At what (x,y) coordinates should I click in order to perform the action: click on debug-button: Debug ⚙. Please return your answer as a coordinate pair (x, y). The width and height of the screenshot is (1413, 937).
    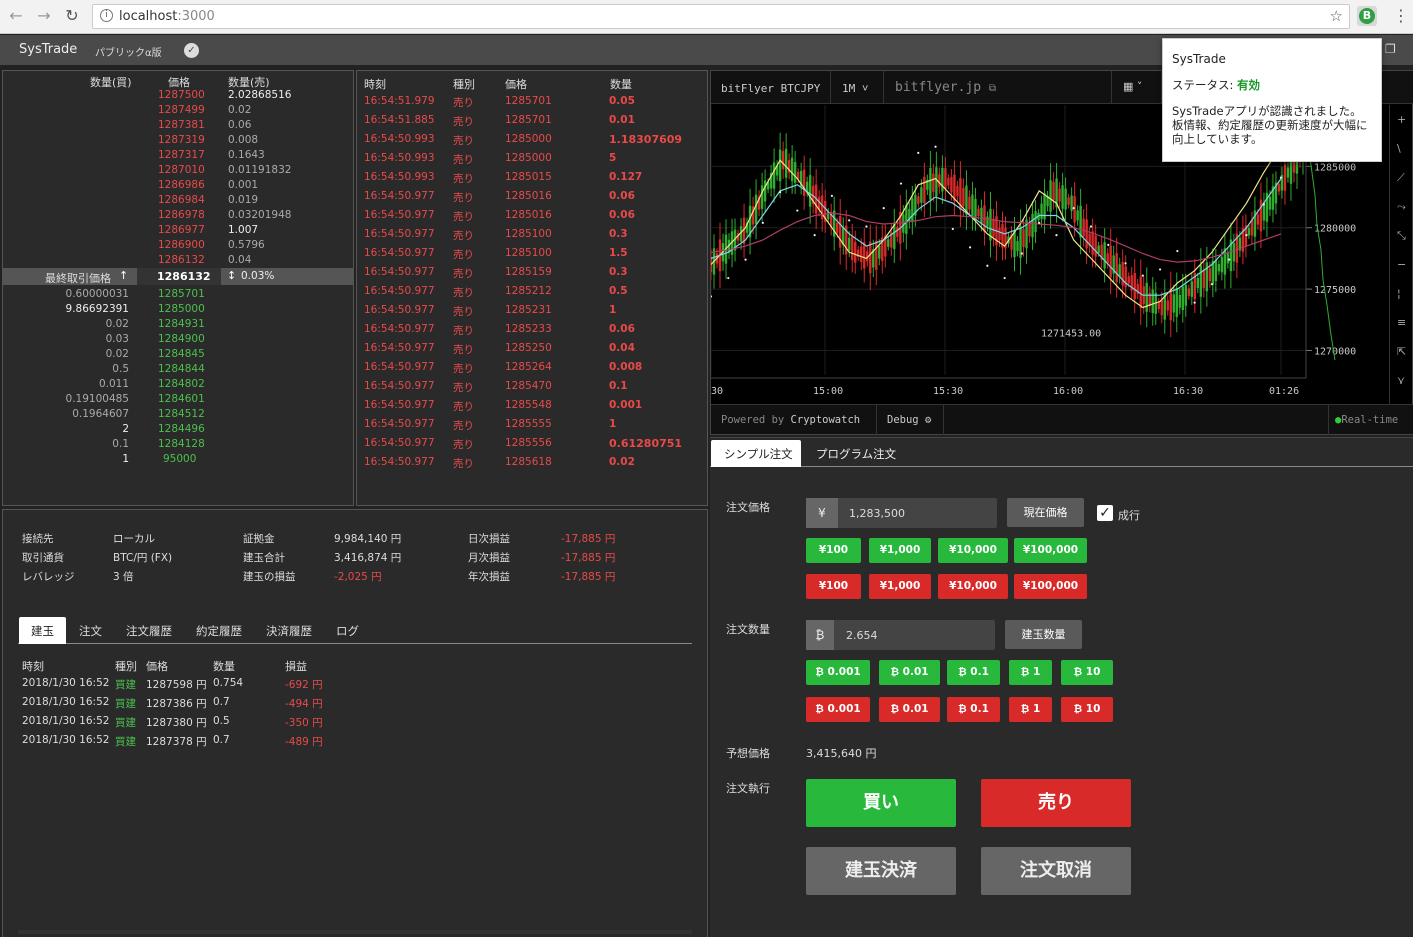
    Looking at the image, I should click on (909, 420).